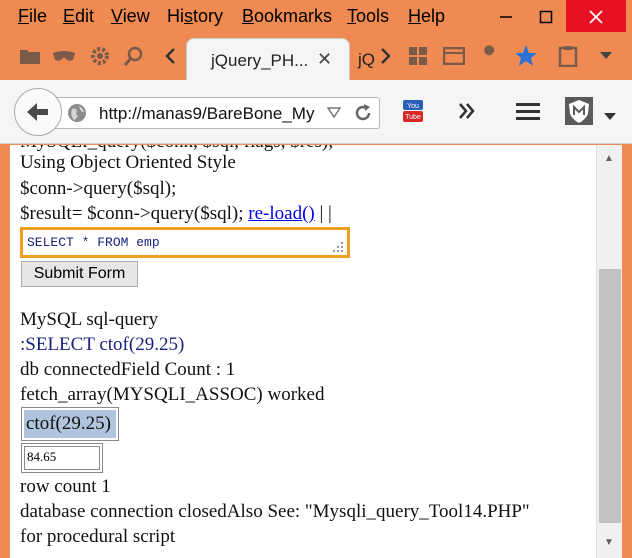 This screenshot has width=632, height=558. I want to click on tab-strip: jQuery_PH... ✕ jQ, so click(316, 58).